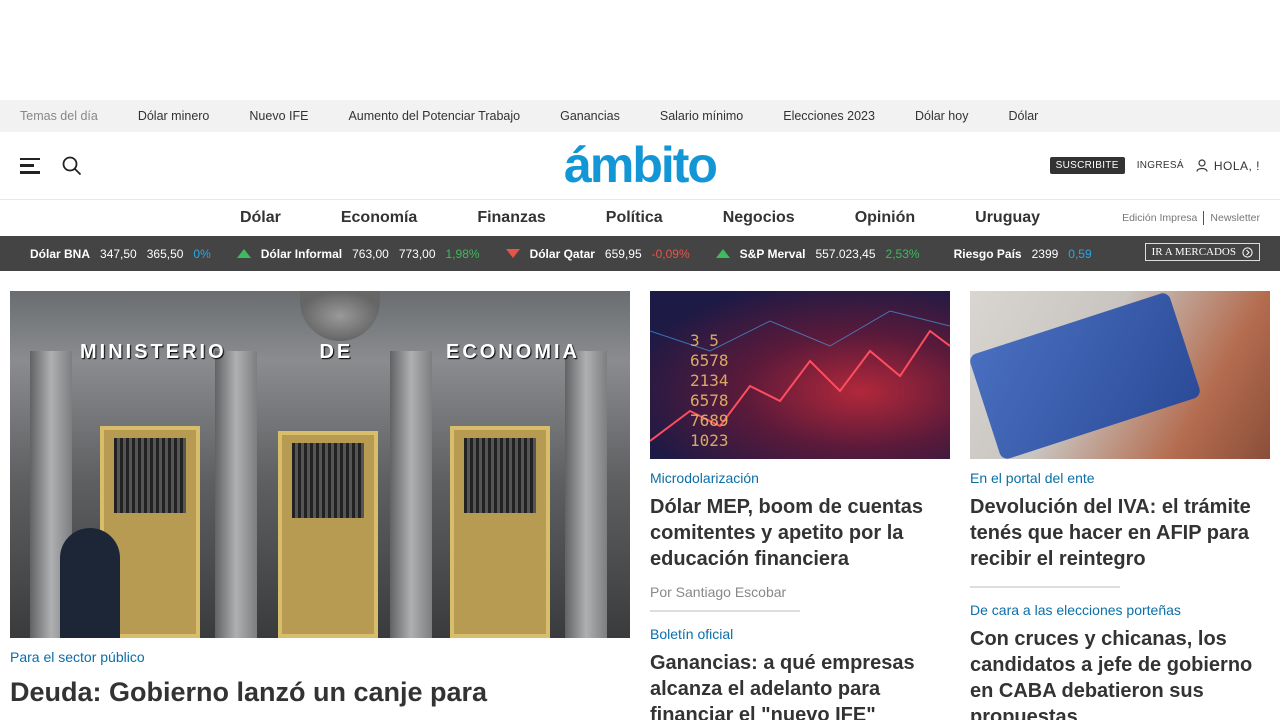 The image size is (1280, 720). Describe the element at coordinates (260, 218) in the screenshot. I see `nav-item-dolar: Dólar` at that location.